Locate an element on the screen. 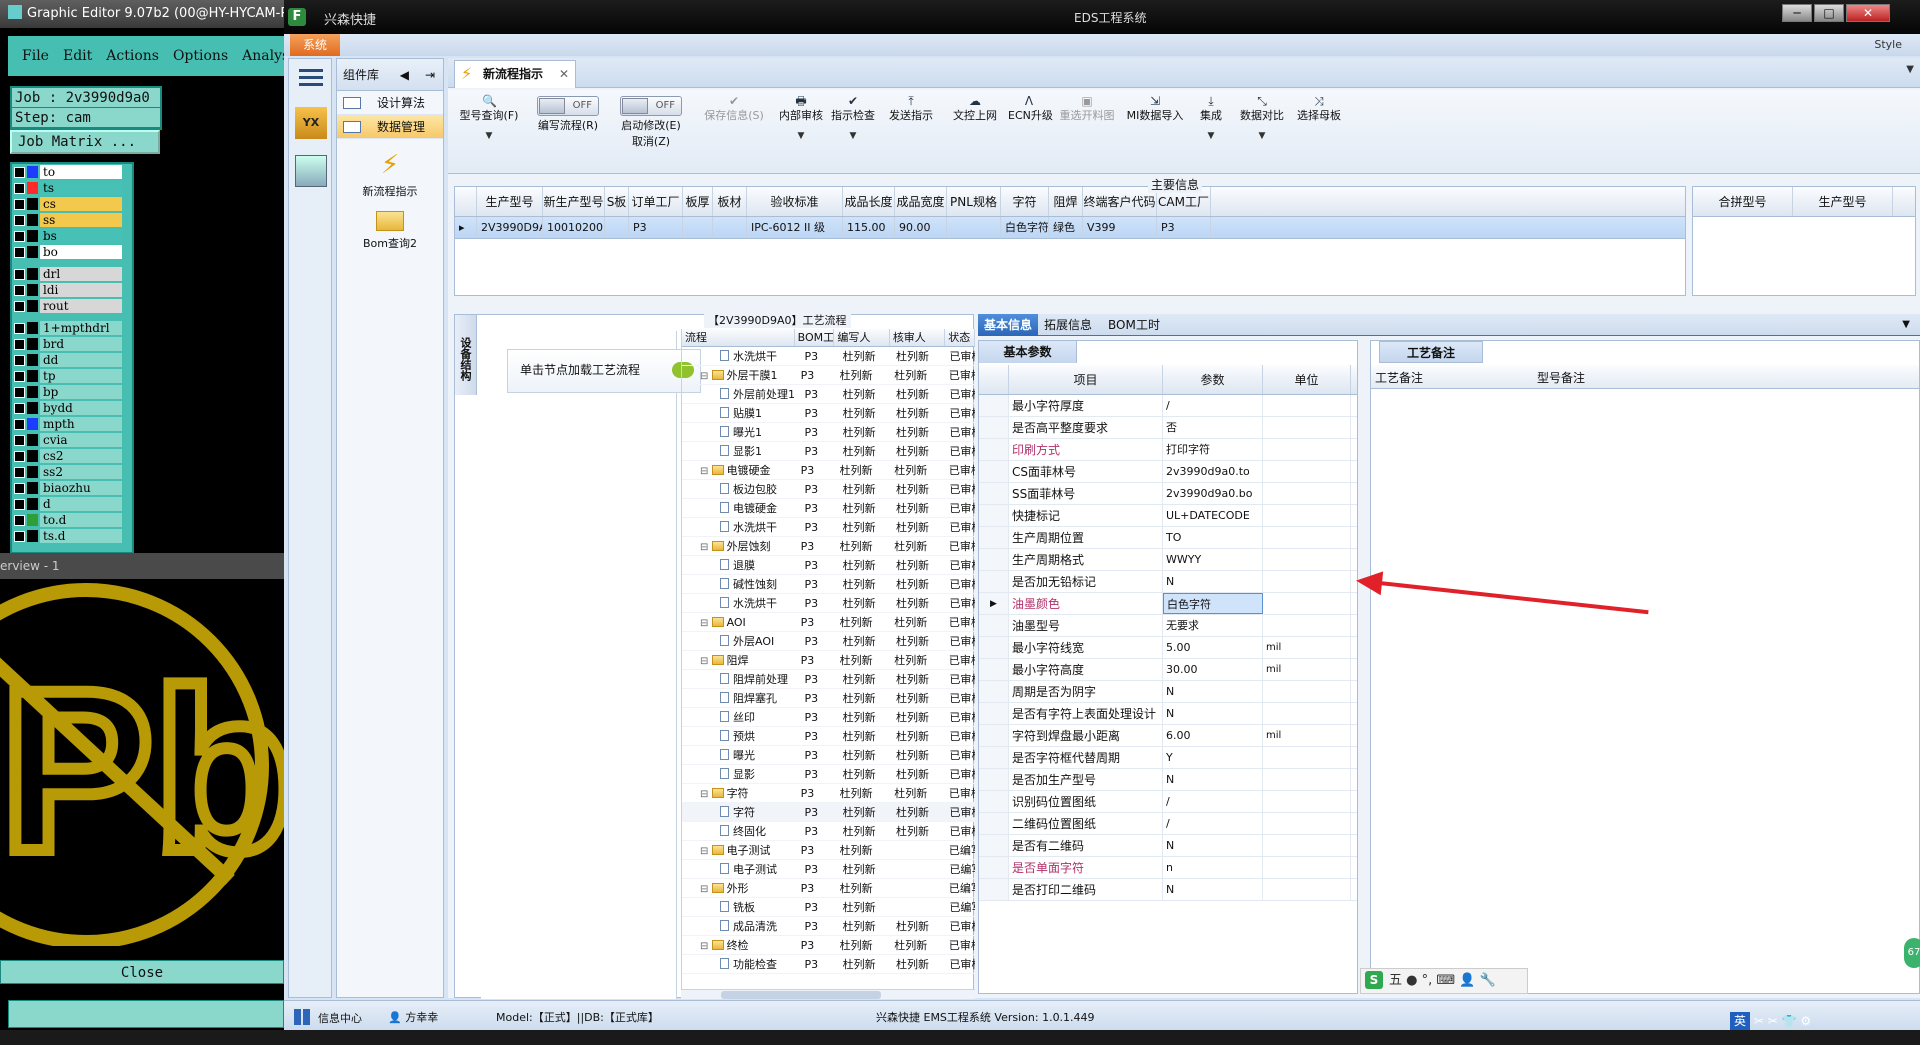 This screenshot has height=1045, width=1920. tree-node: ⊟ 电镀硬金 is located at coordinates (740, 470).